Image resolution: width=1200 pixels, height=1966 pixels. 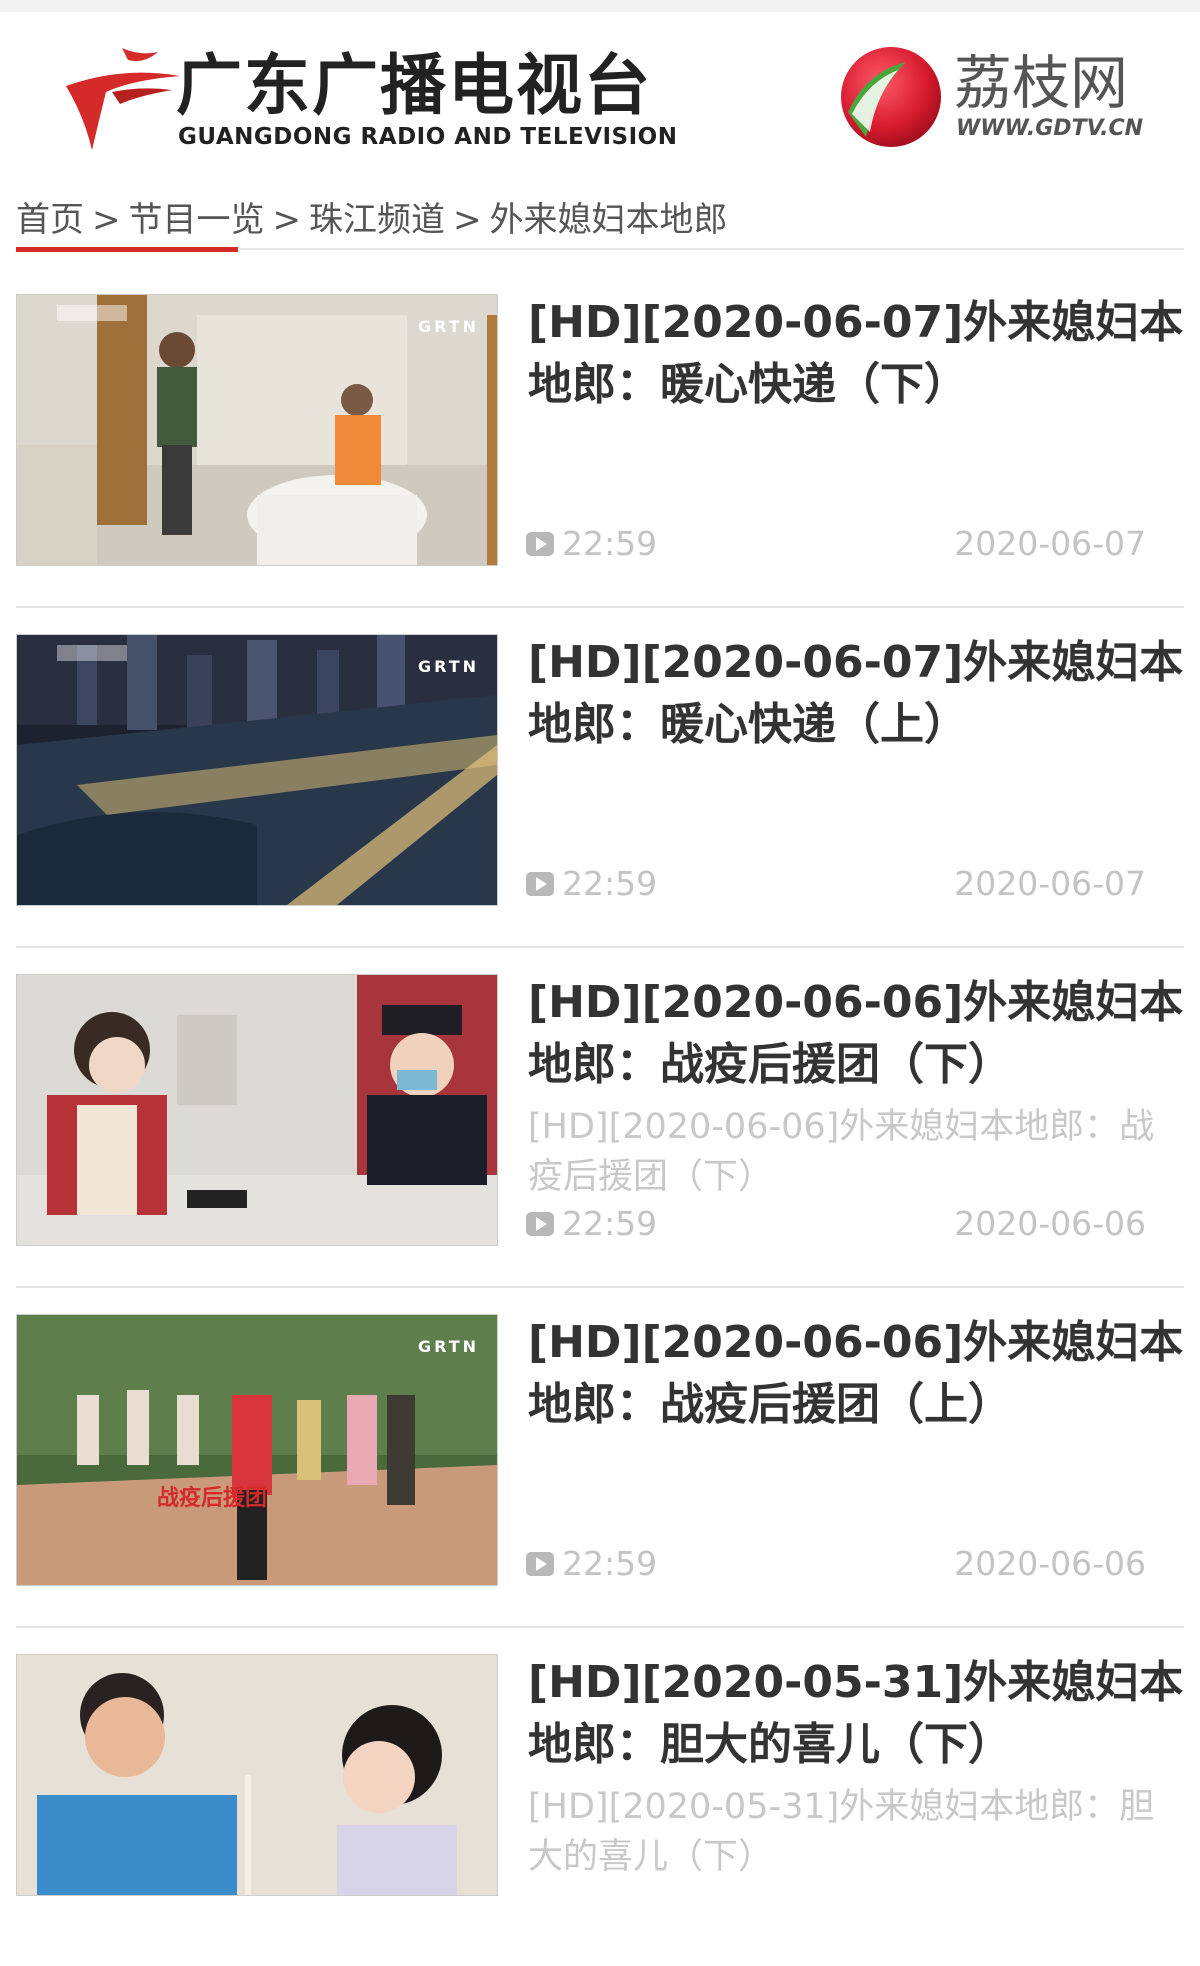 I want to click on lizhi-name-cn: 荔枝网, so click(x=1041, y=83).